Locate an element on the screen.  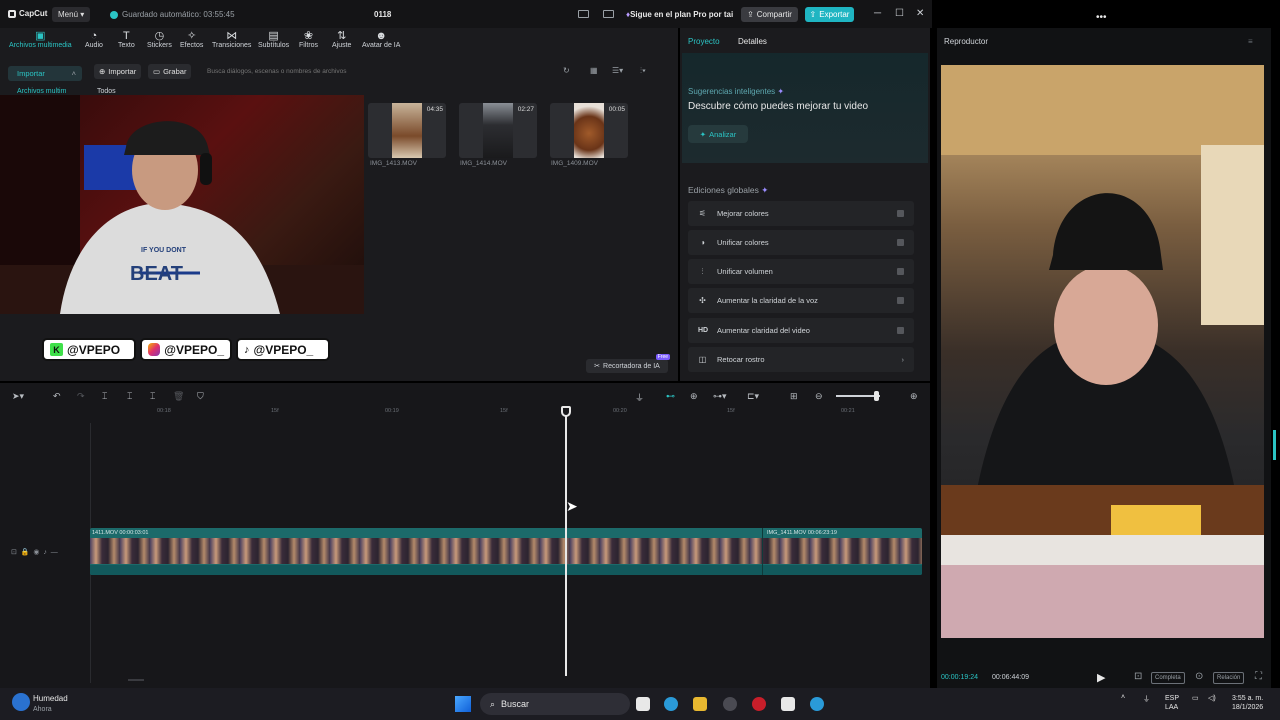
autosave-text: Guardado automático: 03:55:45 is located at coordinates (178, 14).